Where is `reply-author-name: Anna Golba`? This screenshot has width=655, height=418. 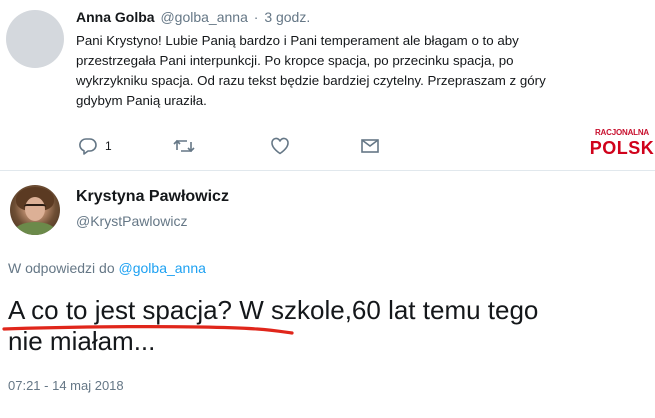 reply-author-name: Anna Golba is located at coordinates (115, 17).